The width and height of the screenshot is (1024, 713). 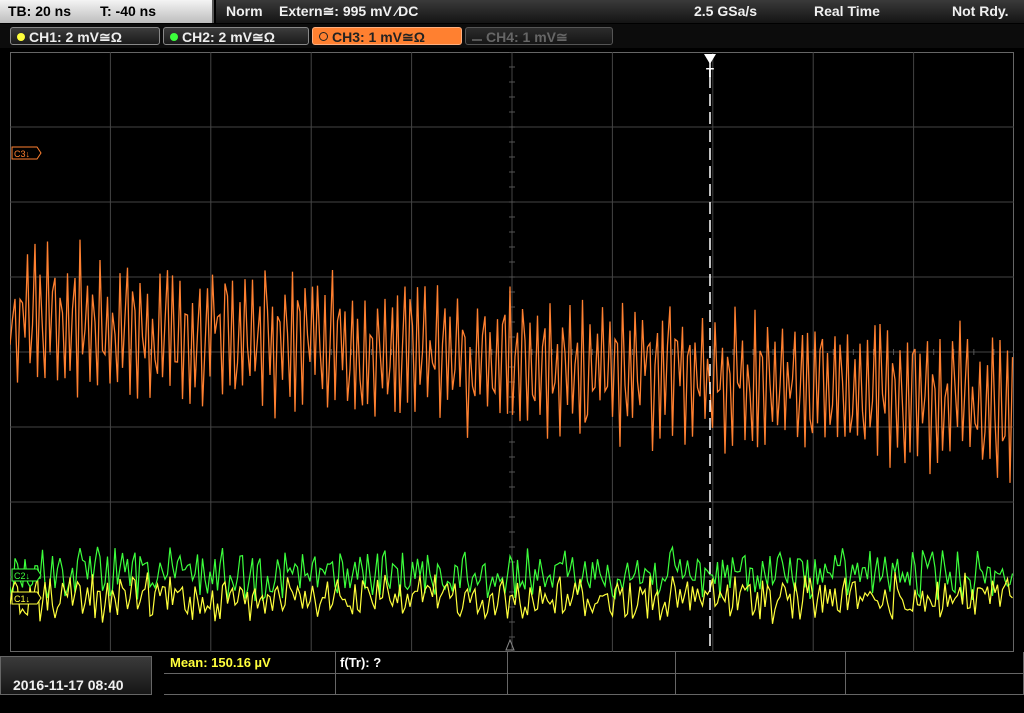 What do you see at coordinates (174, 37) in the screenshot?
I see `channel-2-indicator-icon` at bounding box center [174, 37].